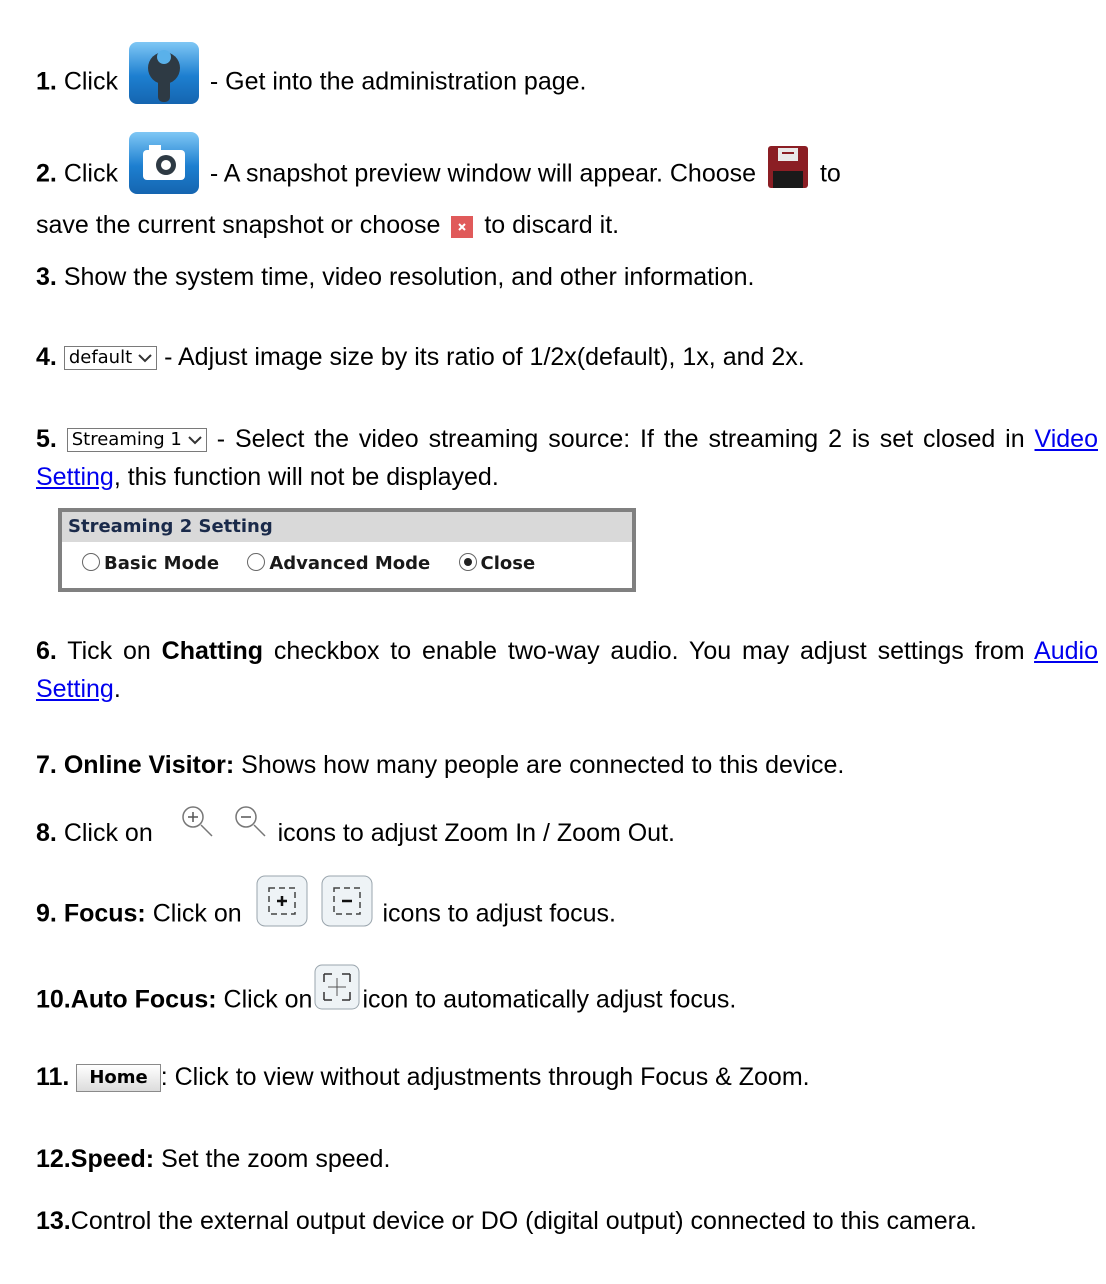  I want to click on radio-close: Close, so click(497, 563).